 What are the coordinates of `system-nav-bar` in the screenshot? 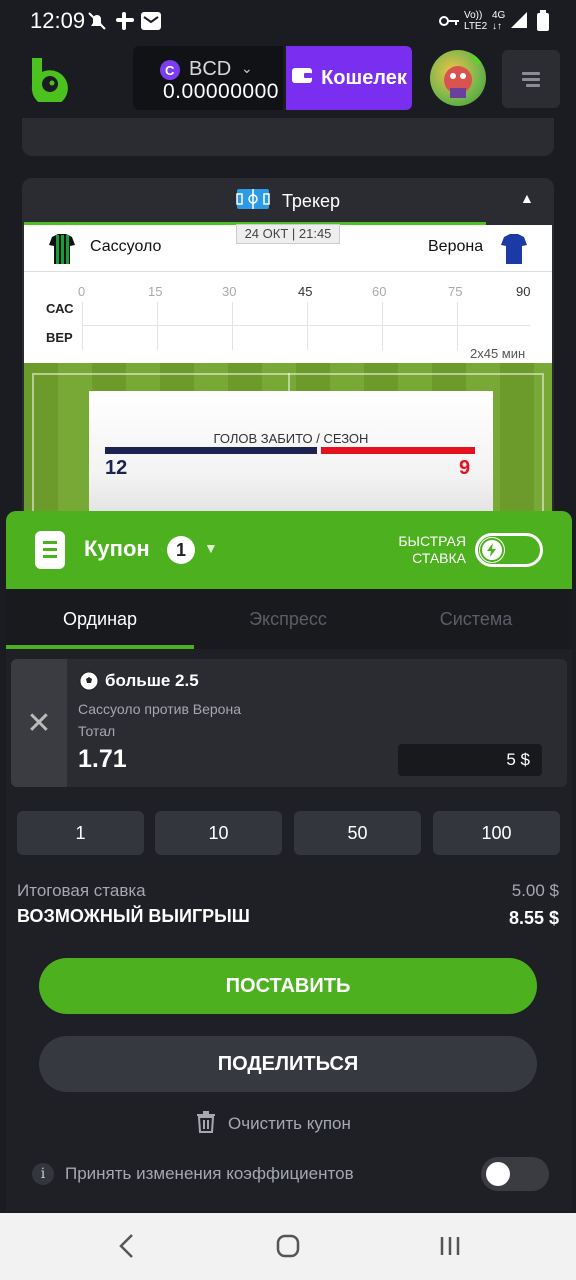 It's located at (288, 1246).